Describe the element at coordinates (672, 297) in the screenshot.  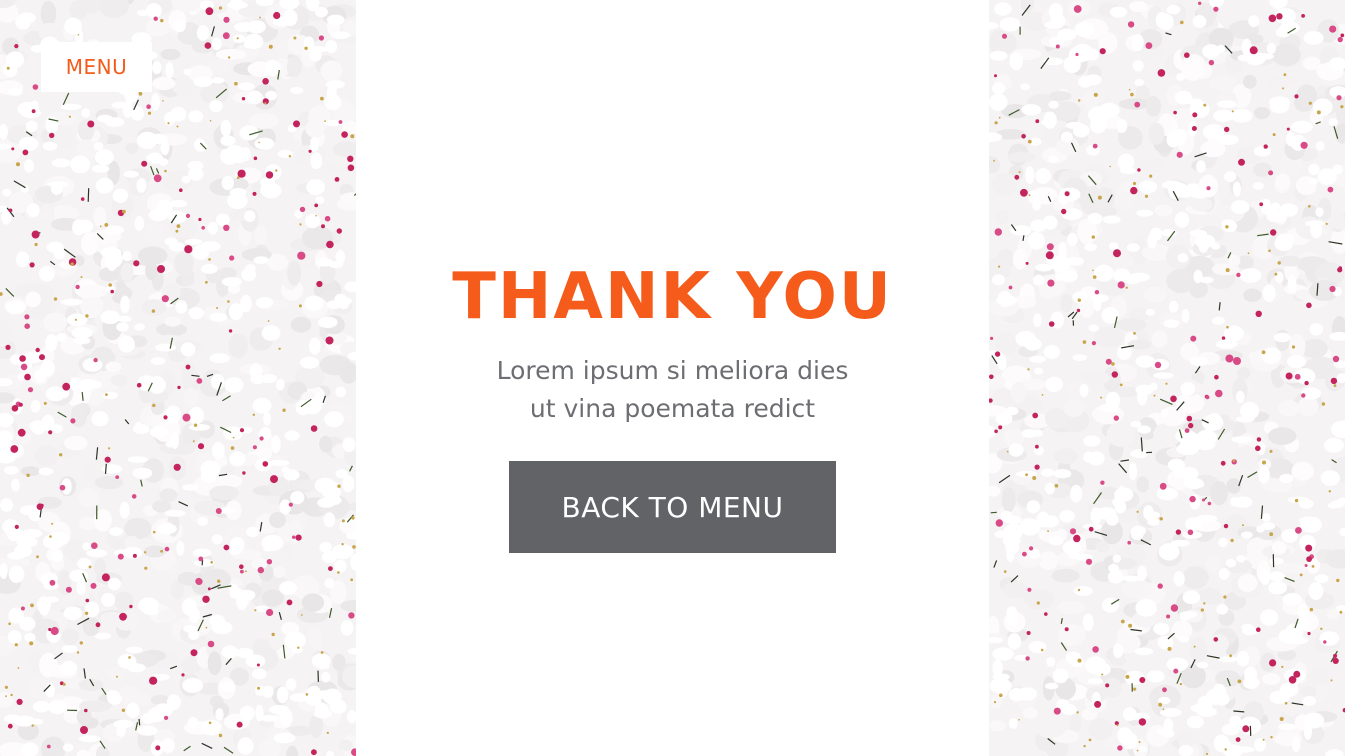
I see `page-title: THANK YOU` at that location.